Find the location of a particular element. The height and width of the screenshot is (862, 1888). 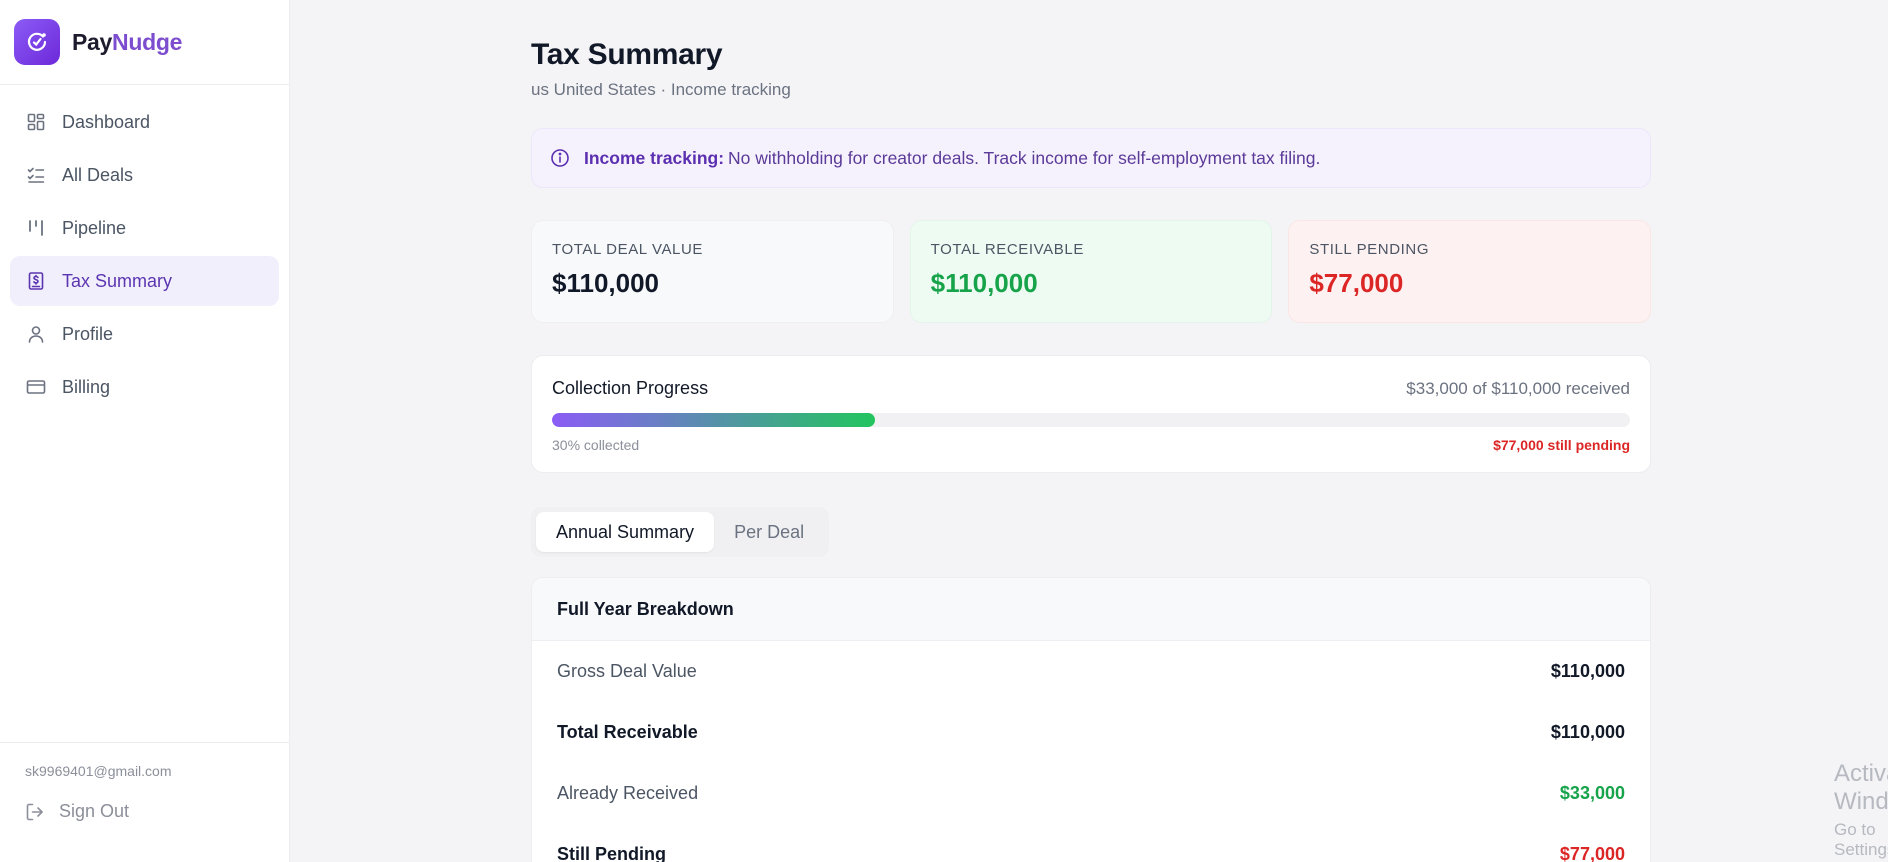

receipt-dollar-icon is located at coordinates (36, 281).